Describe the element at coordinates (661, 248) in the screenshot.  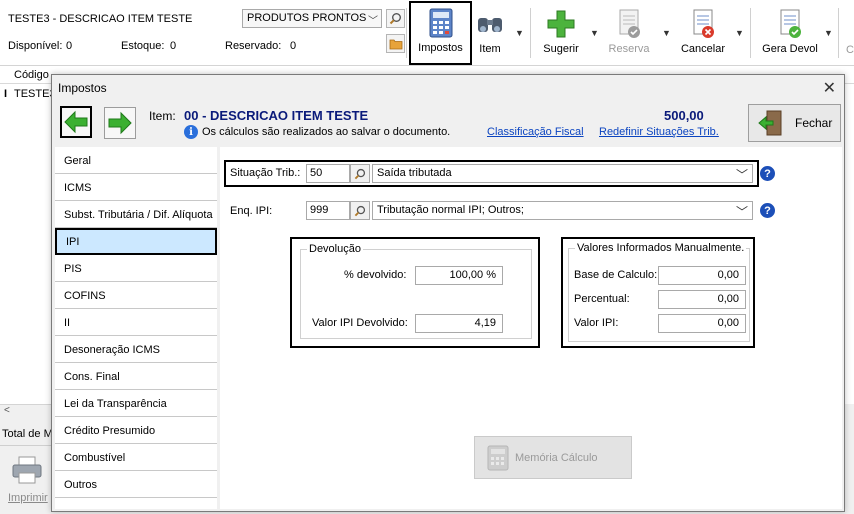
I see `manual-values-title: Valores Informados Manualmente.` at that location.